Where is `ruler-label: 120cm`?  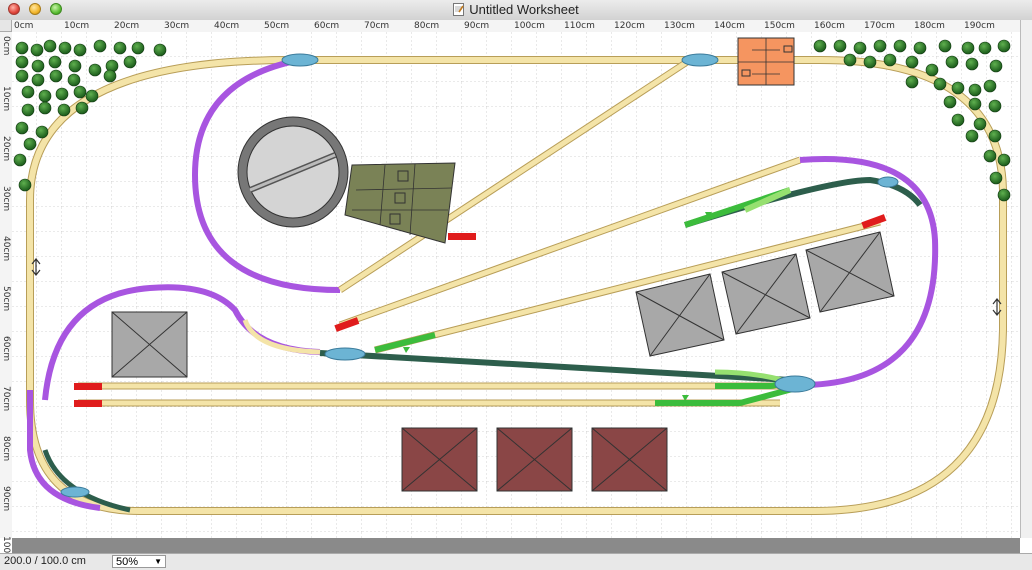
ruler-label: 120cm is located at coordinates (629, 26).